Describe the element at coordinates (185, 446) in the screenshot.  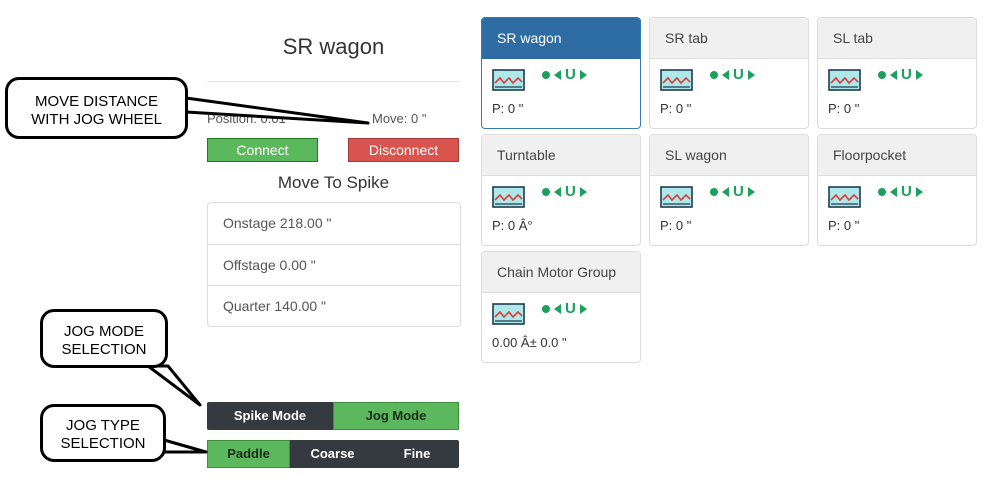
I see `jog-type-pointer` at that location.